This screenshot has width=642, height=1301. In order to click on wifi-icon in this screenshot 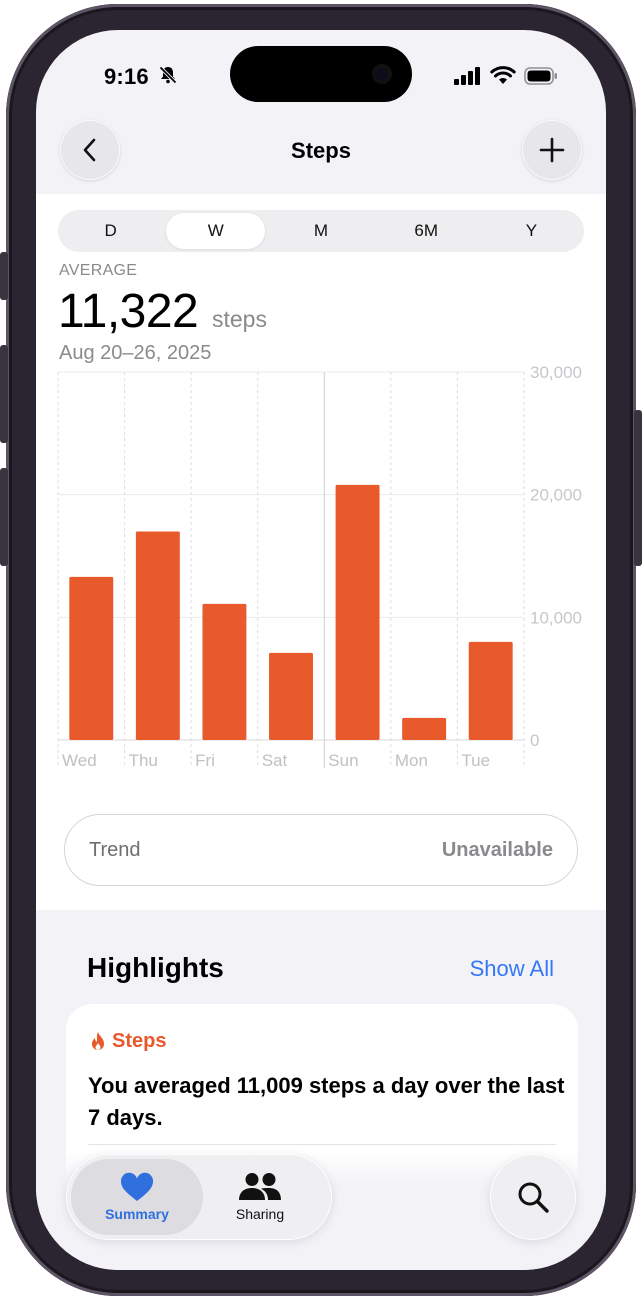, I will do `click(503, 75)`.